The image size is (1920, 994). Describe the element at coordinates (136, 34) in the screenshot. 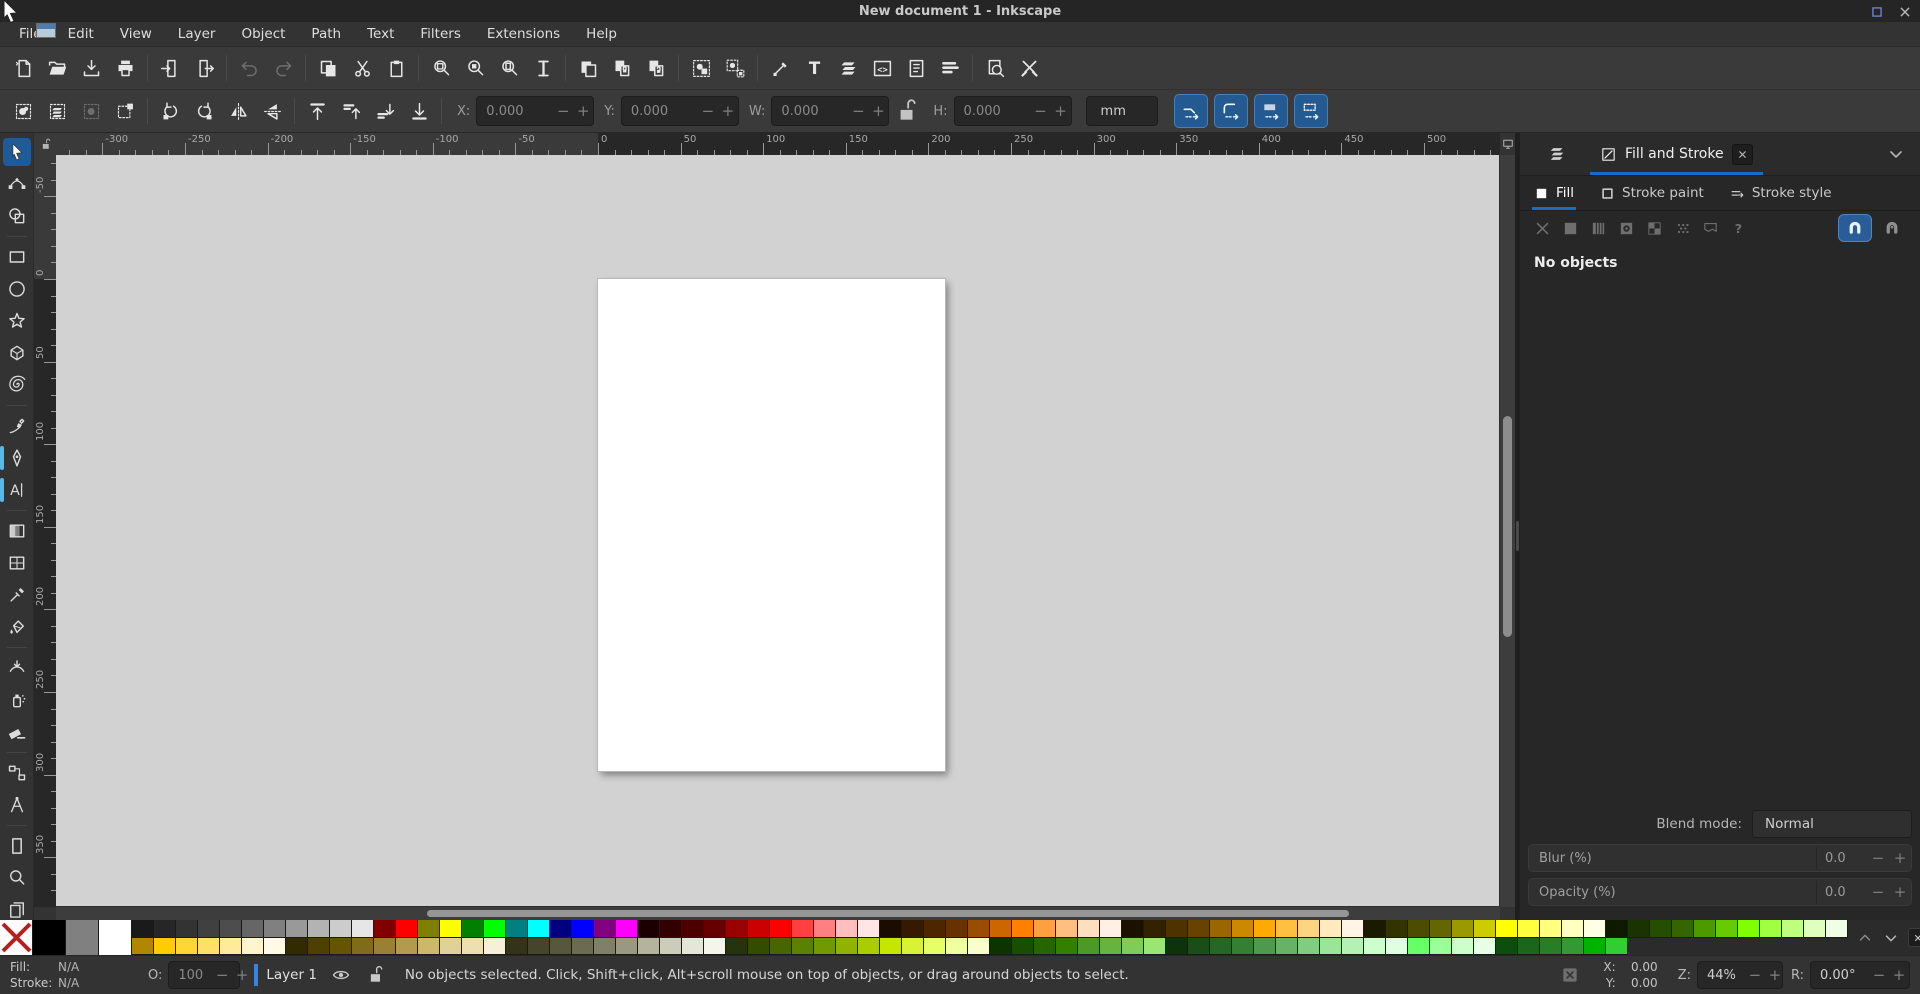

I see `menu-item-view: View` at that location.